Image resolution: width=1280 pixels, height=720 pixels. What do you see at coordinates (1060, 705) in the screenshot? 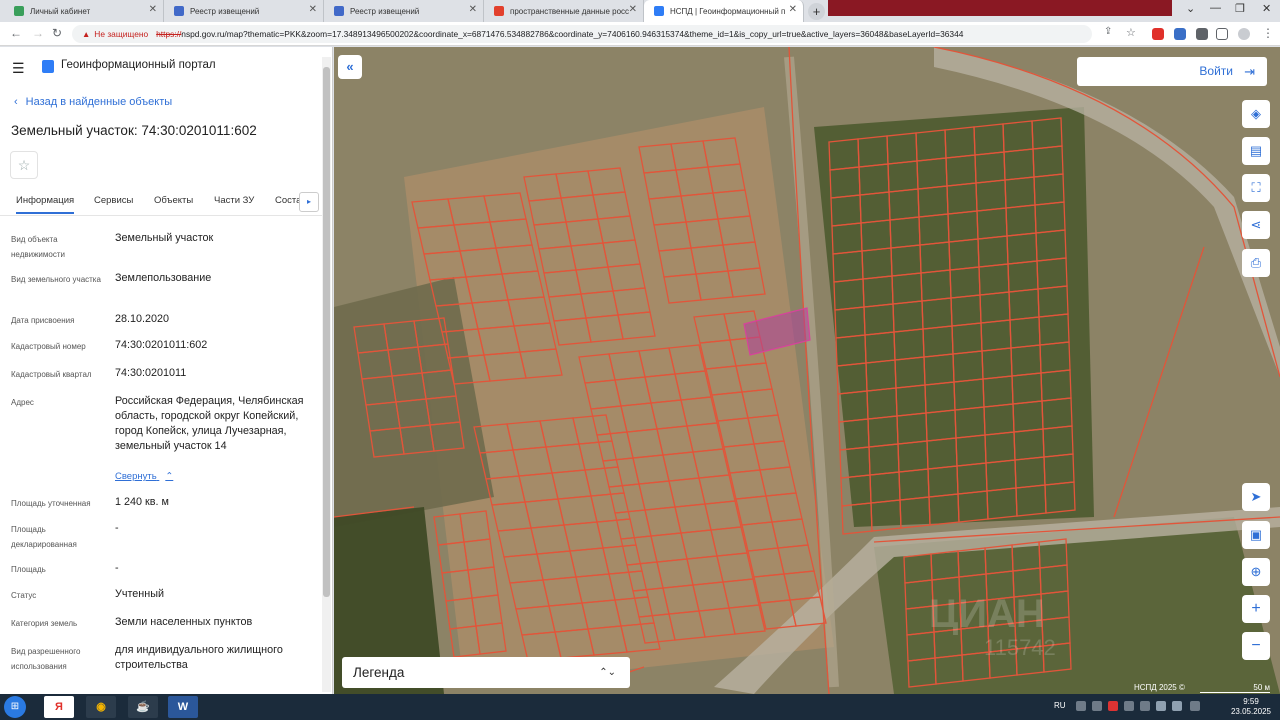
I see `language-indicator: RU` at bounding box center [1060, 705].